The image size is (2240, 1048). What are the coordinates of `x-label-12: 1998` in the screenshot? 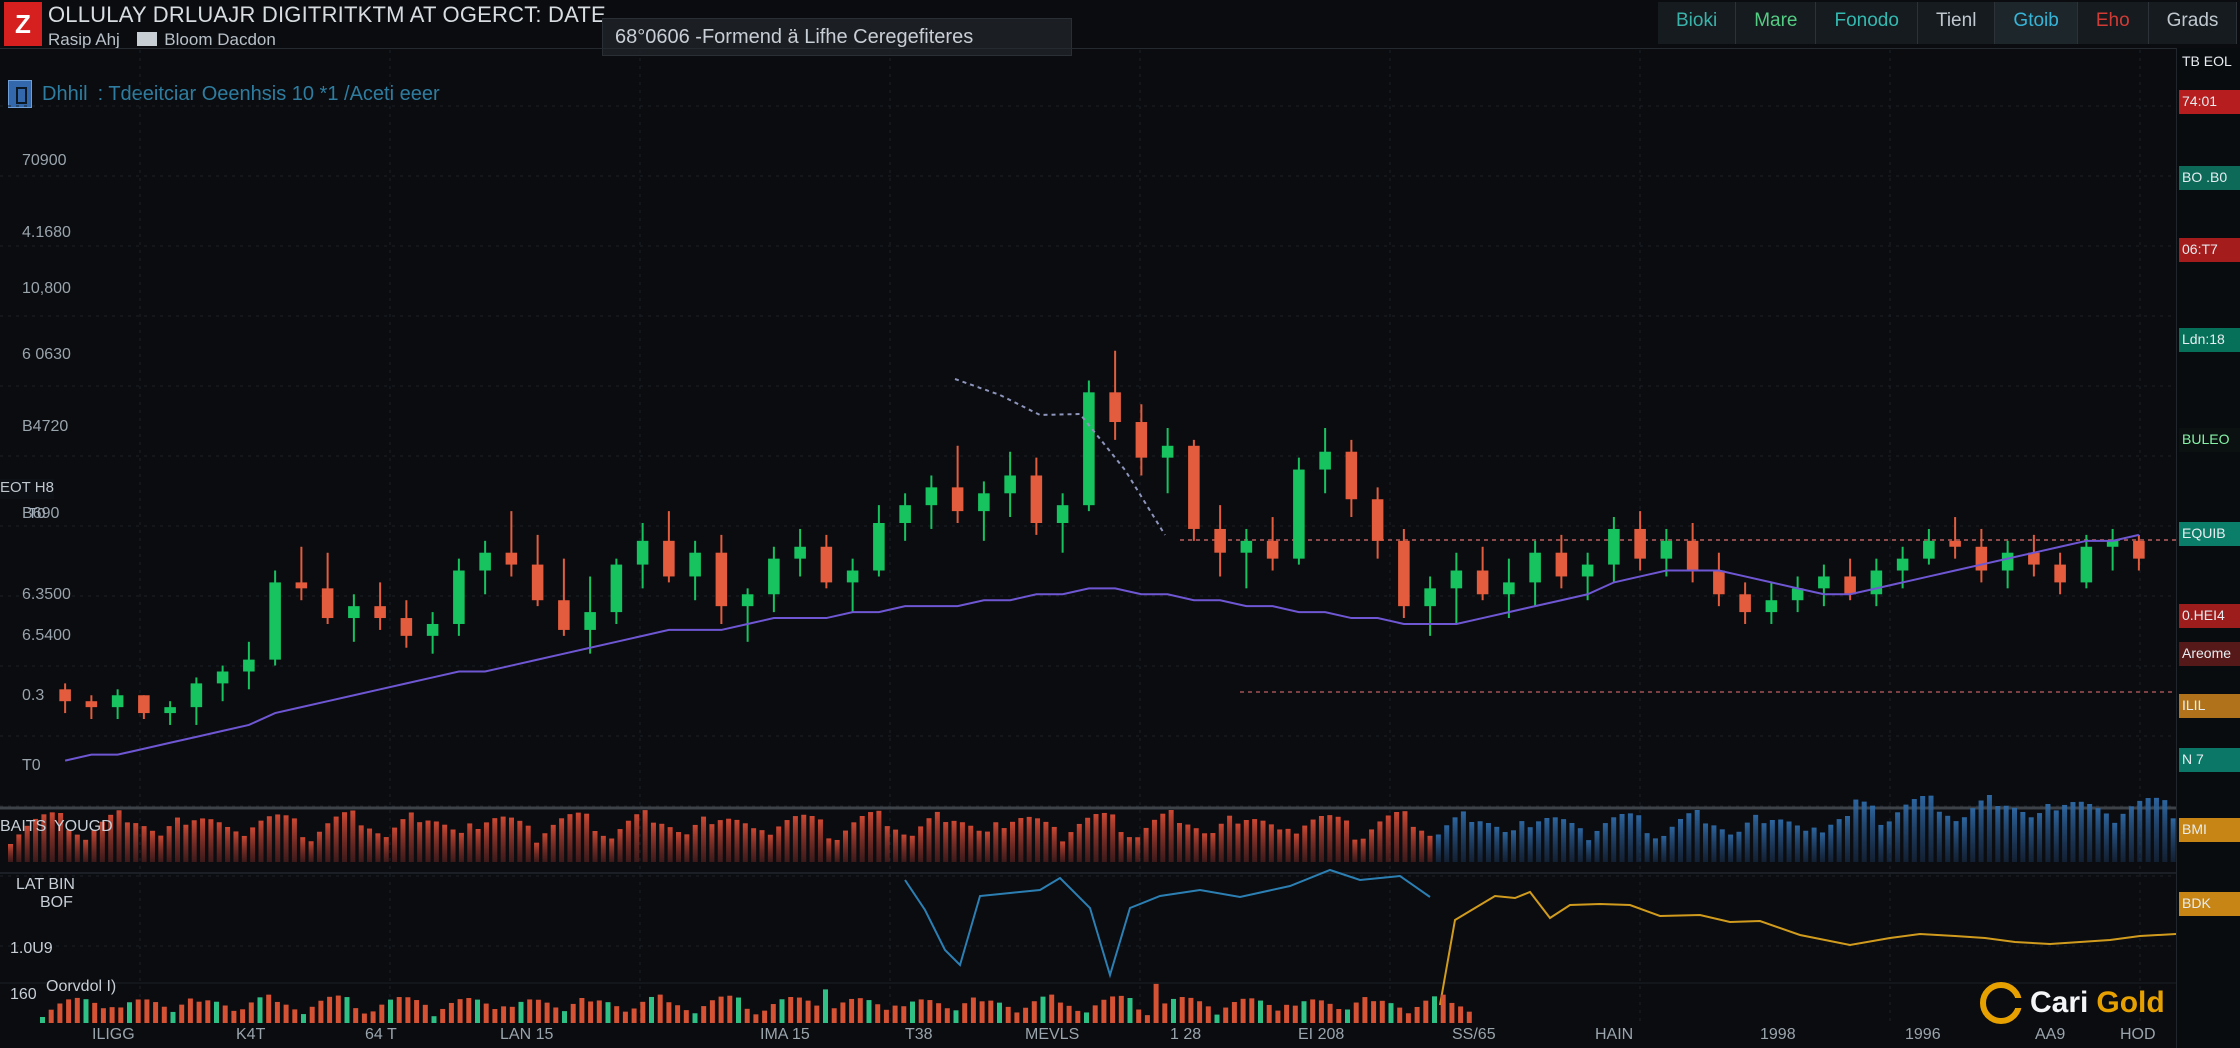 It's located at (1778, 1034).